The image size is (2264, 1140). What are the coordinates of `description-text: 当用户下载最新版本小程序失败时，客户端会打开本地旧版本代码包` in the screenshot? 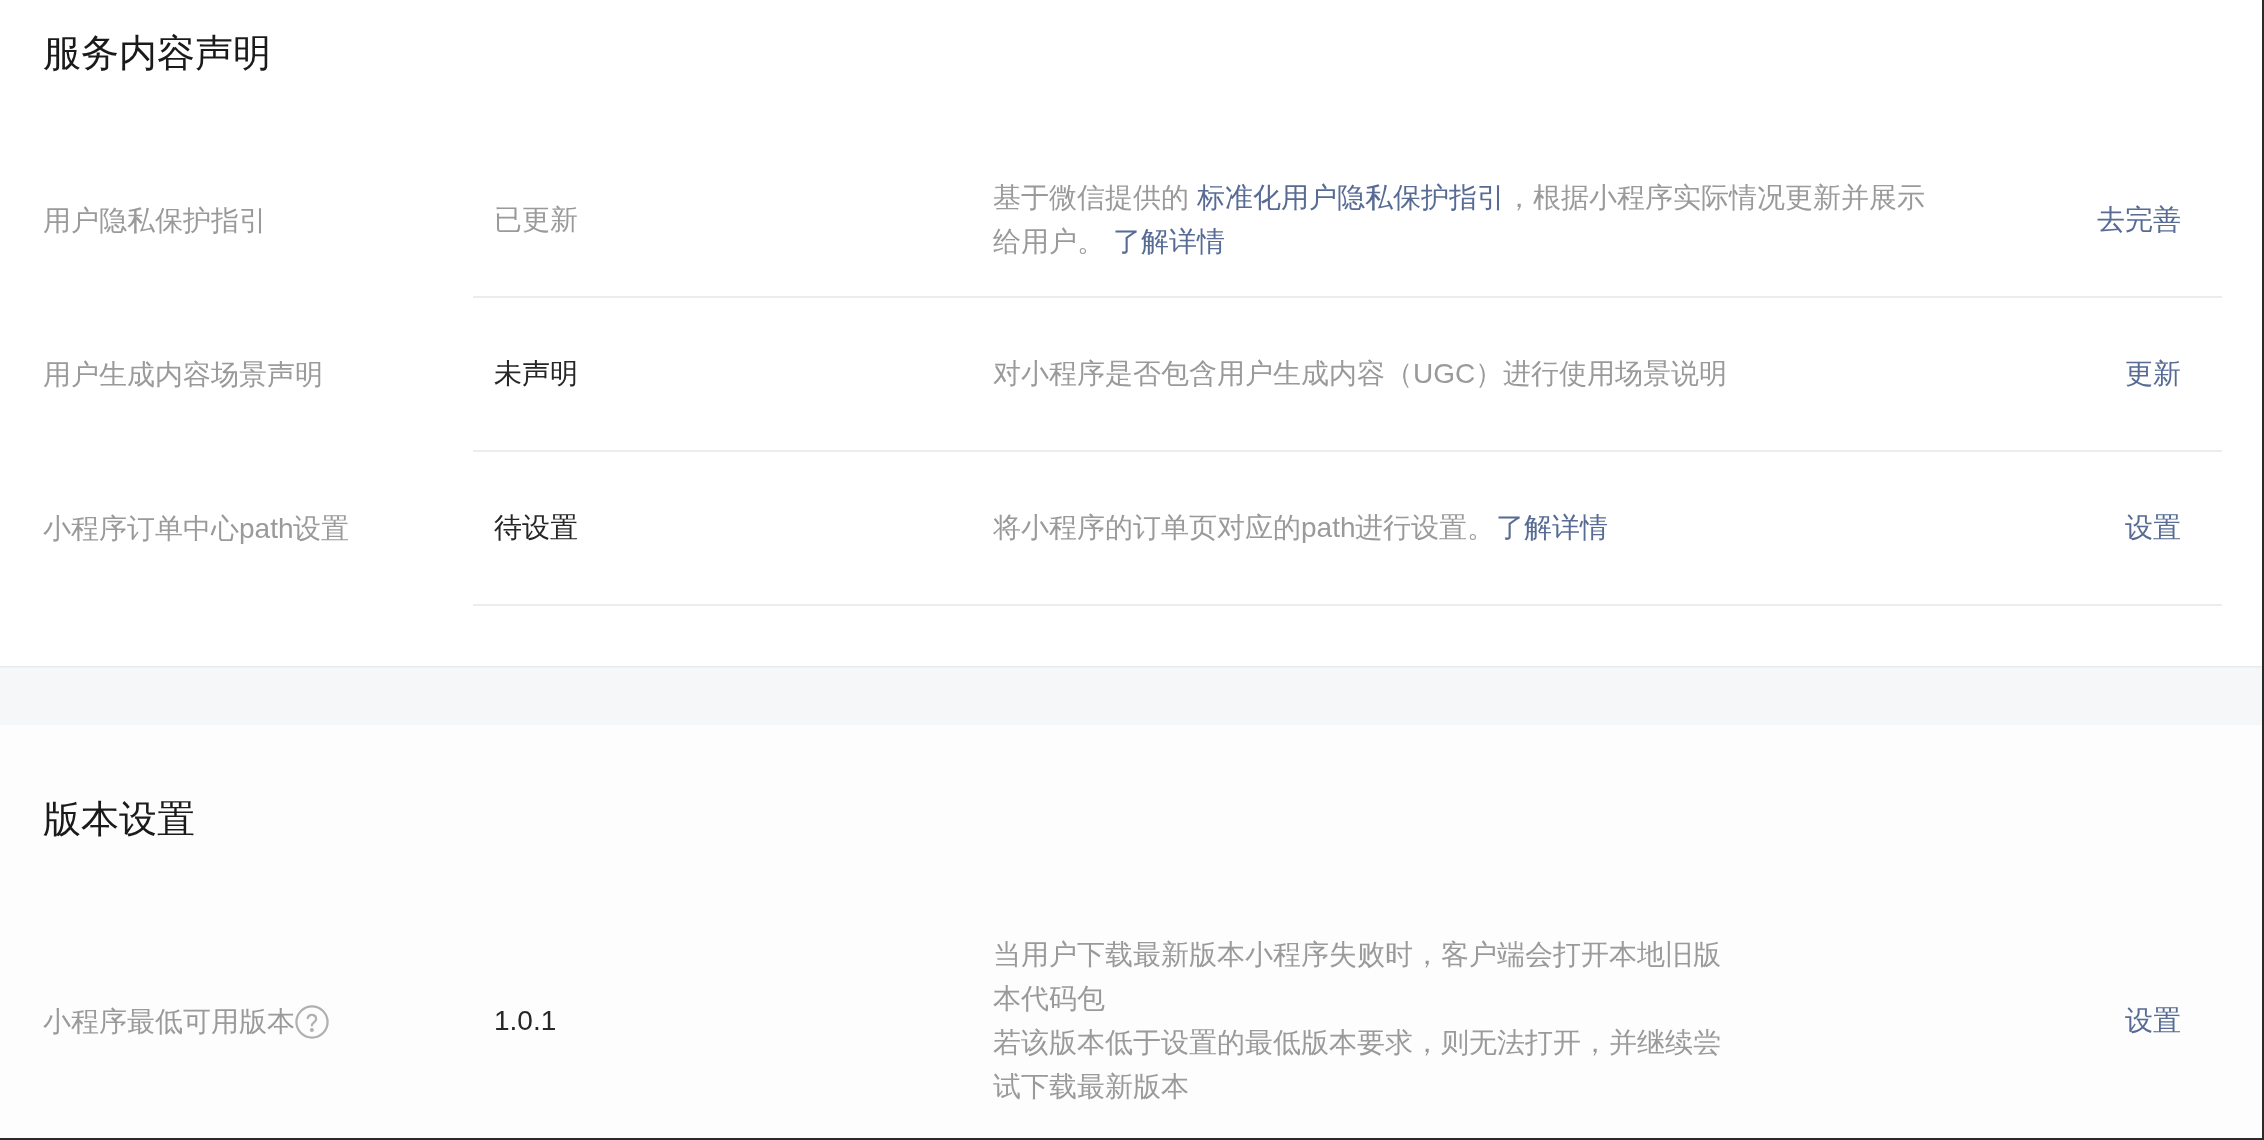 It's located at (1357, 977).